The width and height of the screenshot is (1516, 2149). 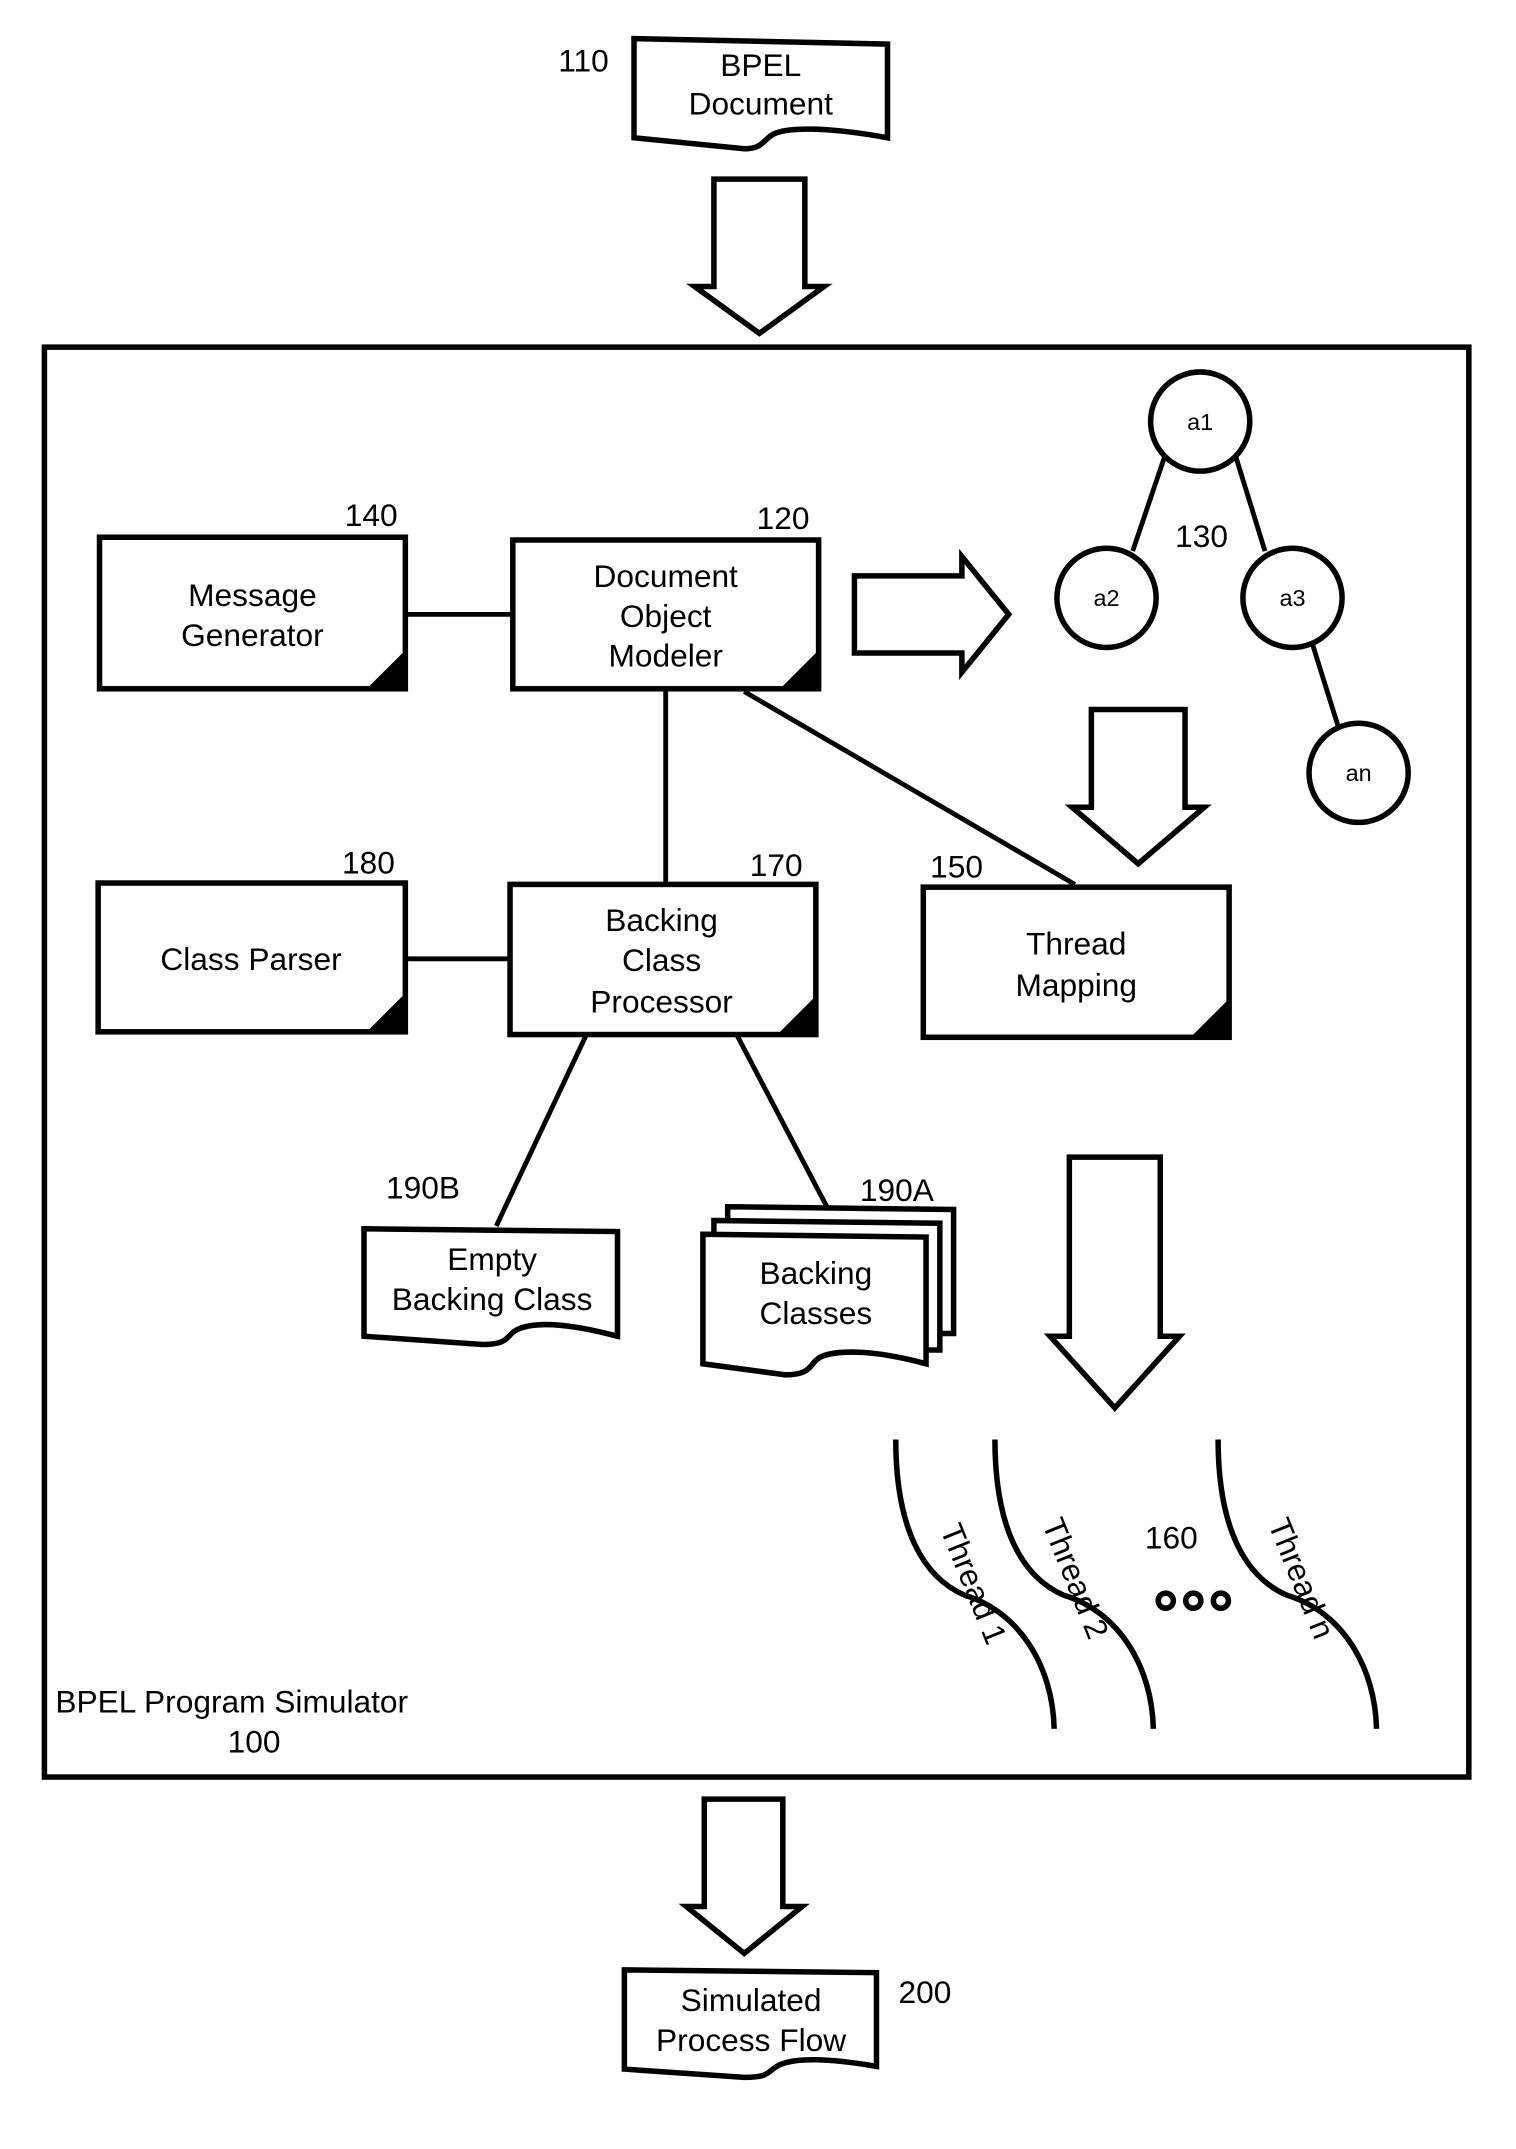 What do you see at coordinates (783, 518) in the screenshot?
I see `ref-120: 120` at bounding box center [783, 518].